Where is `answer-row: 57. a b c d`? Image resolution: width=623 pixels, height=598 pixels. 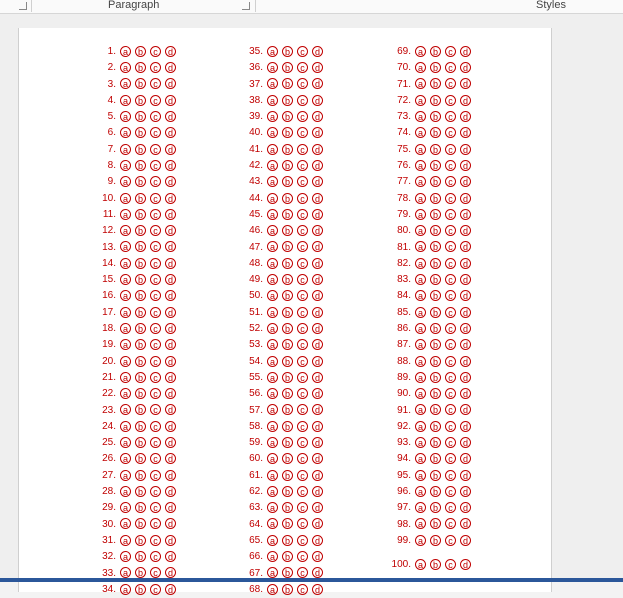
answer-row: 57. a b c d is located at coordinates (281, 411).